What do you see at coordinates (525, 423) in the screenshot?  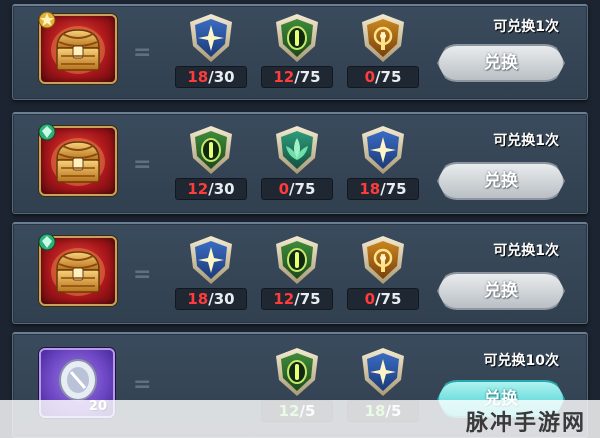 I see `watermark: 脉冲手游网` at bounding box center [525, 423].